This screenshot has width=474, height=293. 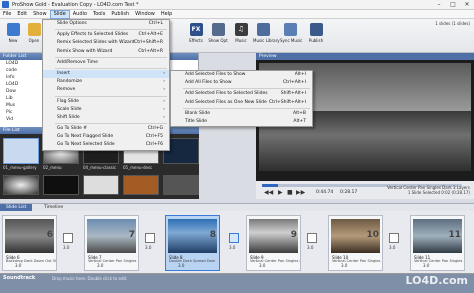 What do you see at coordinates (300, 192) in the screenshot?
I see `forward-icon: ▶▶` at bounding box center [300, 192].